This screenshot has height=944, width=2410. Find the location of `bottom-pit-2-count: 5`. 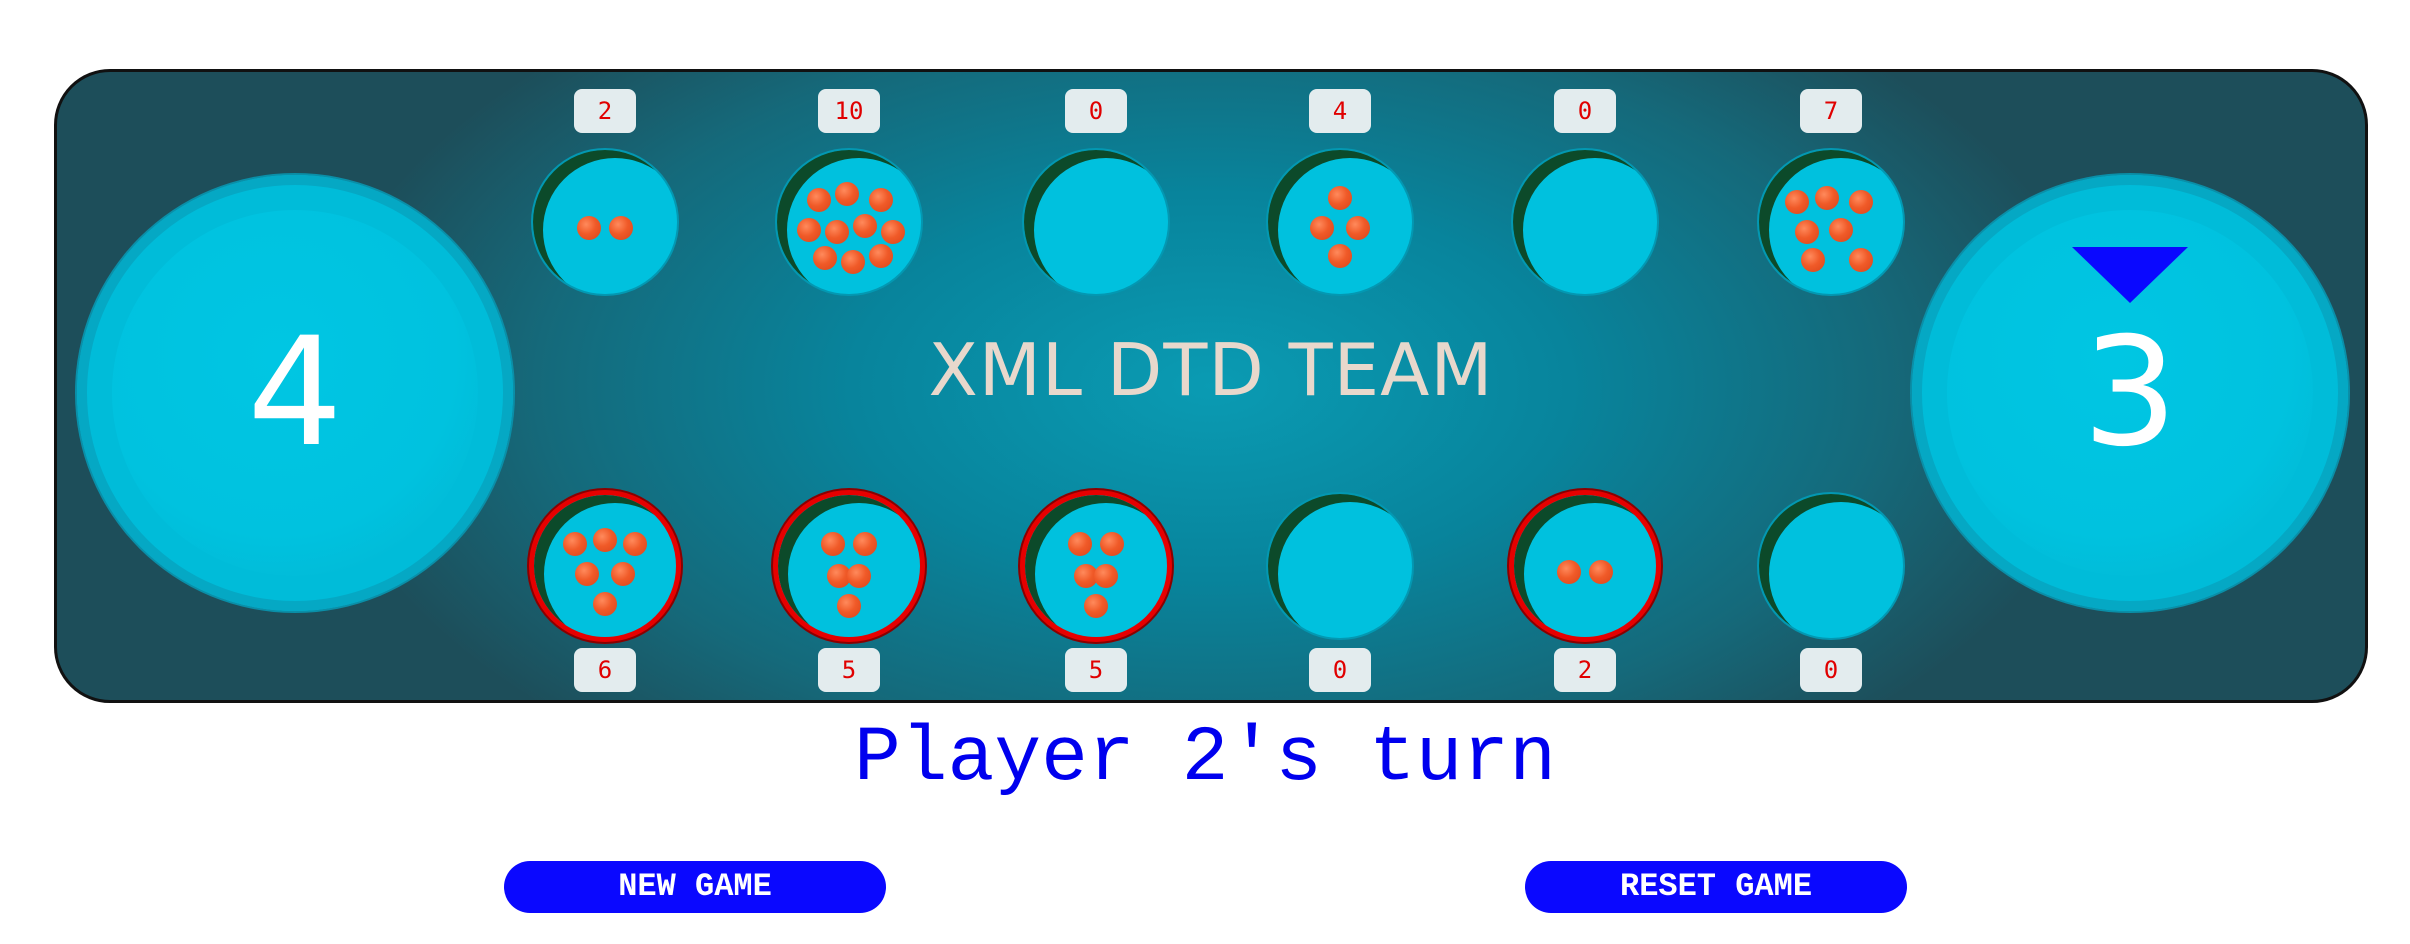

bottom-pit-2-count: 5 is located at coordinates (849, 670).